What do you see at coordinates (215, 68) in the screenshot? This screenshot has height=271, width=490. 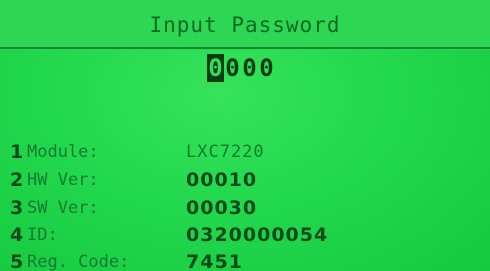 I see `password-digit-1: 0` at bounding box center [215, 68].